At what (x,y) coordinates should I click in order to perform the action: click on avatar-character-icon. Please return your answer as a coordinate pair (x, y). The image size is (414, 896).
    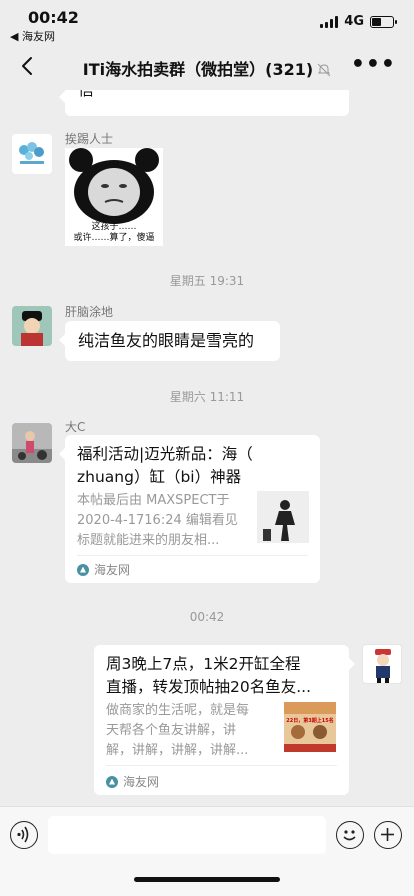
    Looking at the image, I should click on (32, 326).